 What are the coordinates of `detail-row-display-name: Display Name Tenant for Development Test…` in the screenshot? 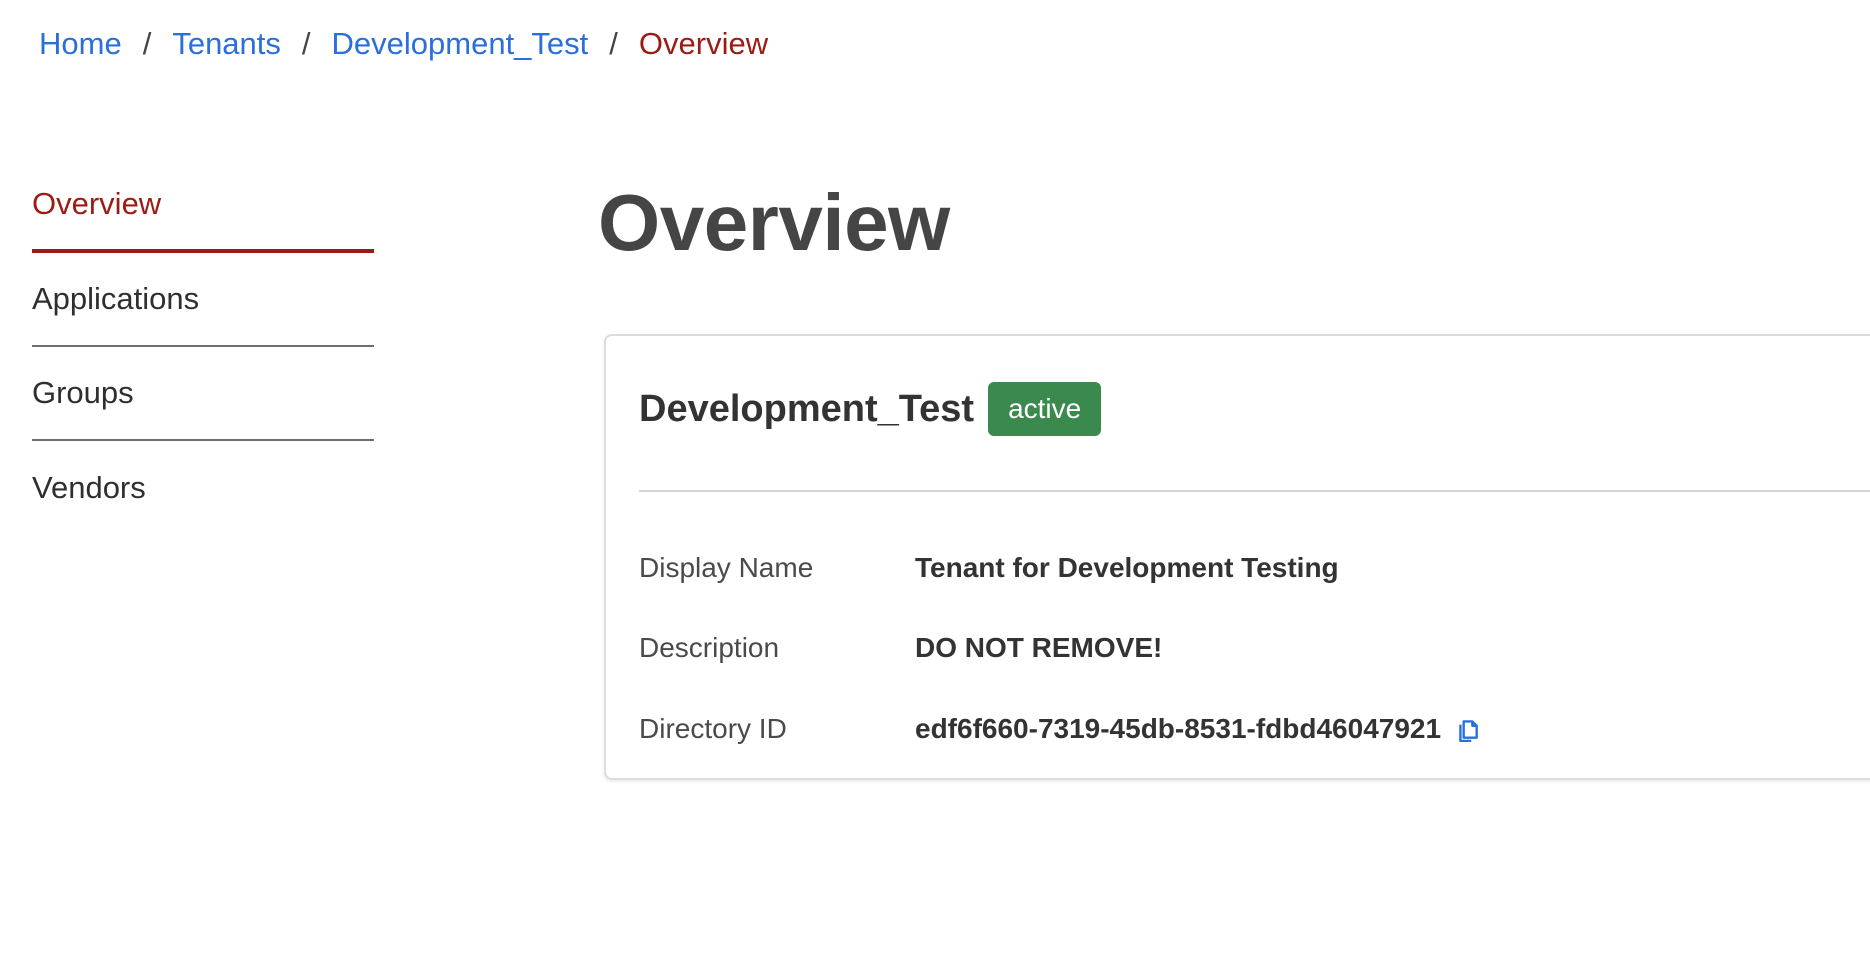 It's located at (989, 568).